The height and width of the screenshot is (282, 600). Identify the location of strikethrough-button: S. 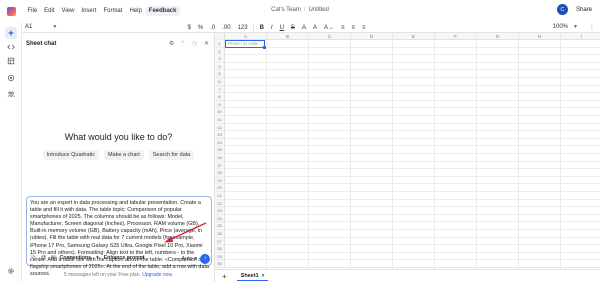
(292, 28).